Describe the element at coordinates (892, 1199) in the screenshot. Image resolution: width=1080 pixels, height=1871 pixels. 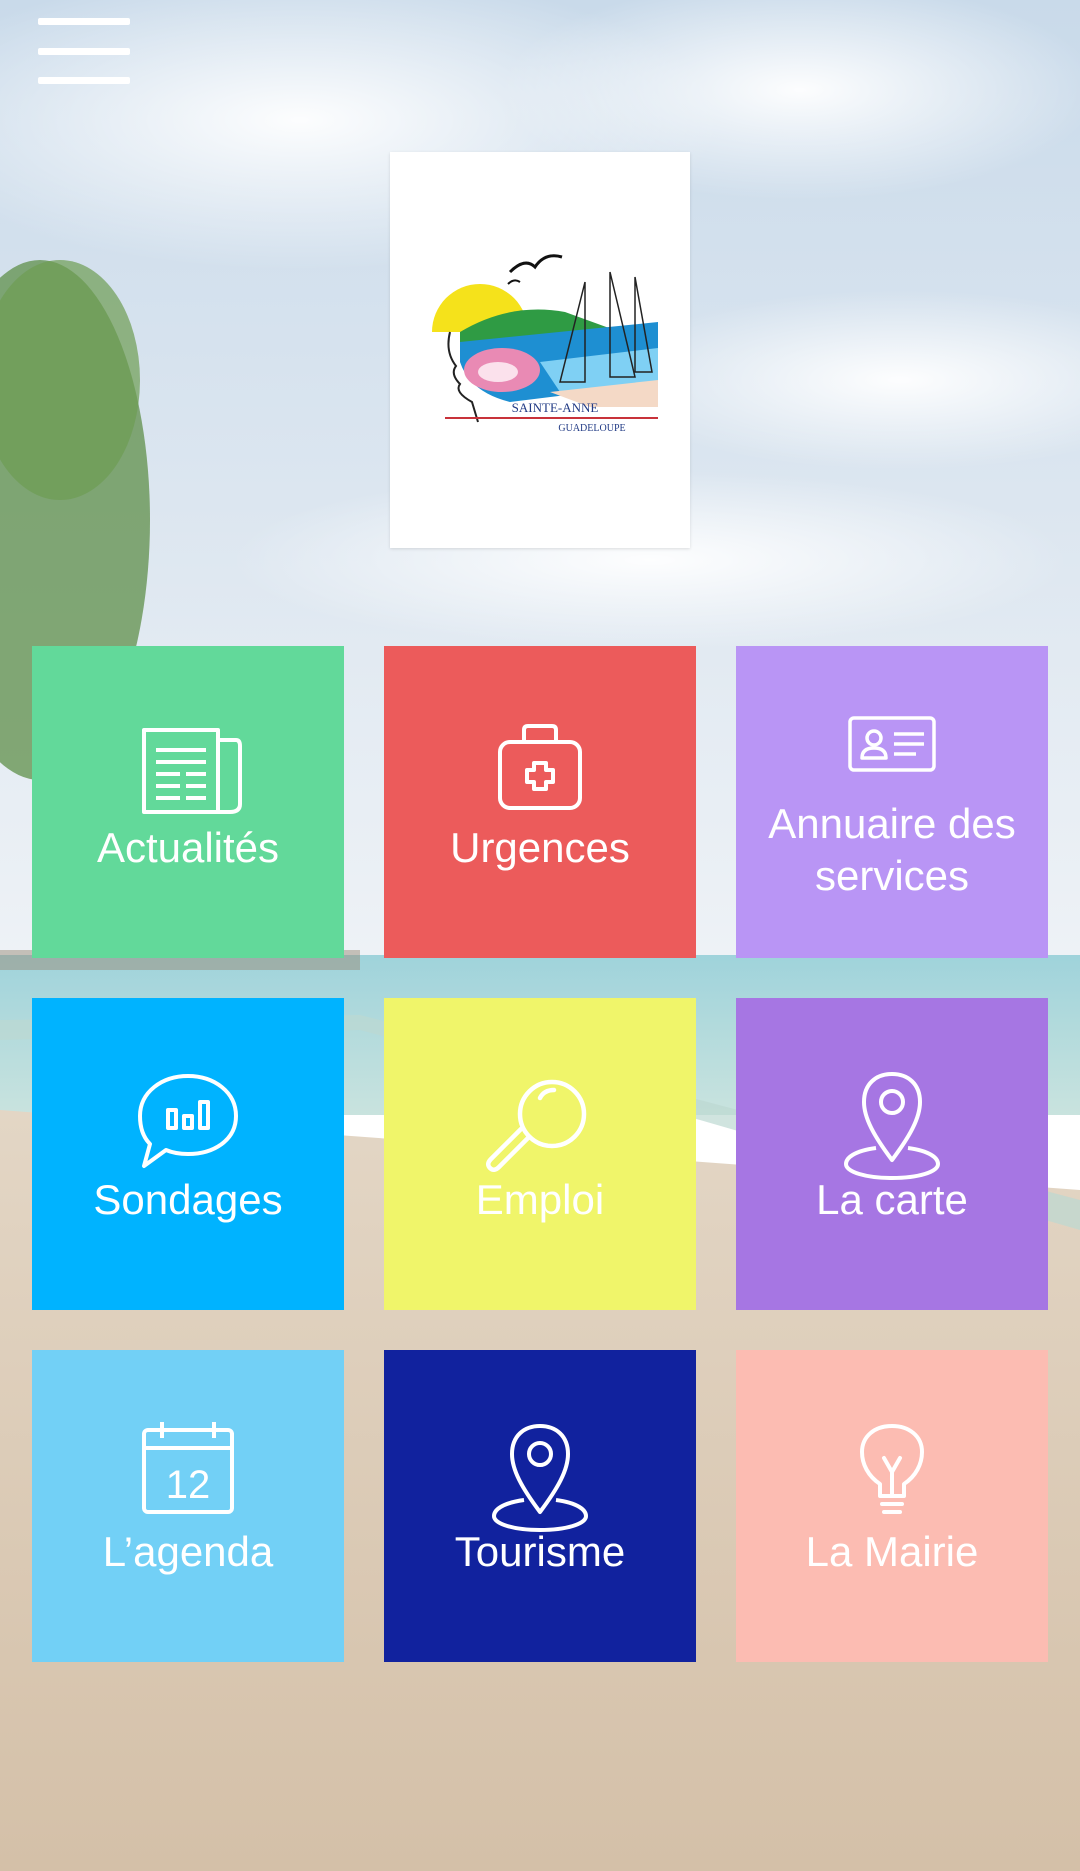
I see `tile-label: La carte` at that location.